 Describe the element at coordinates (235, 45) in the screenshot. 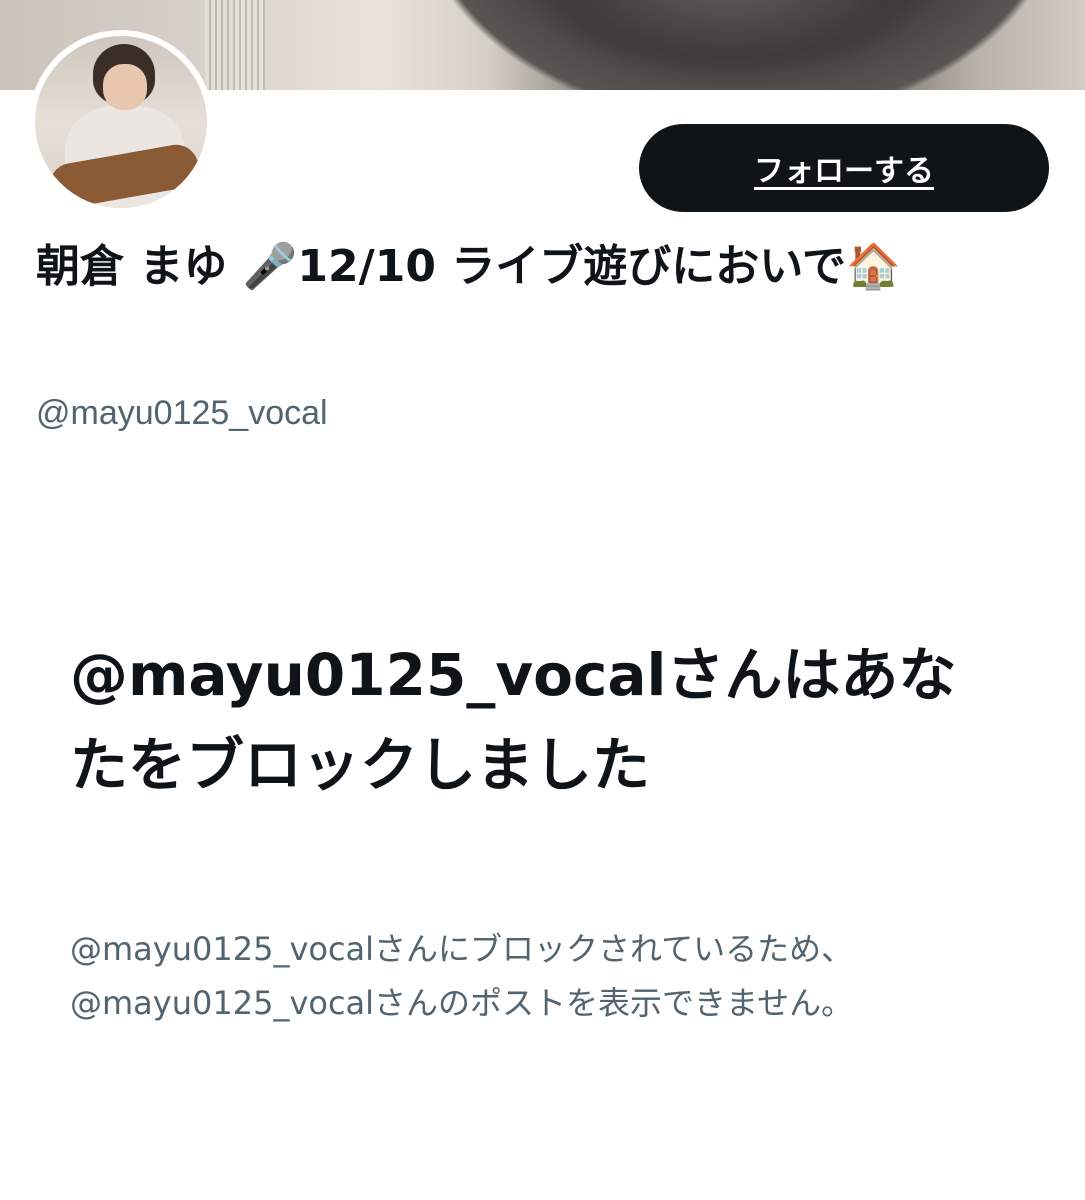

I see `banner-keyboard-stand` at that location.